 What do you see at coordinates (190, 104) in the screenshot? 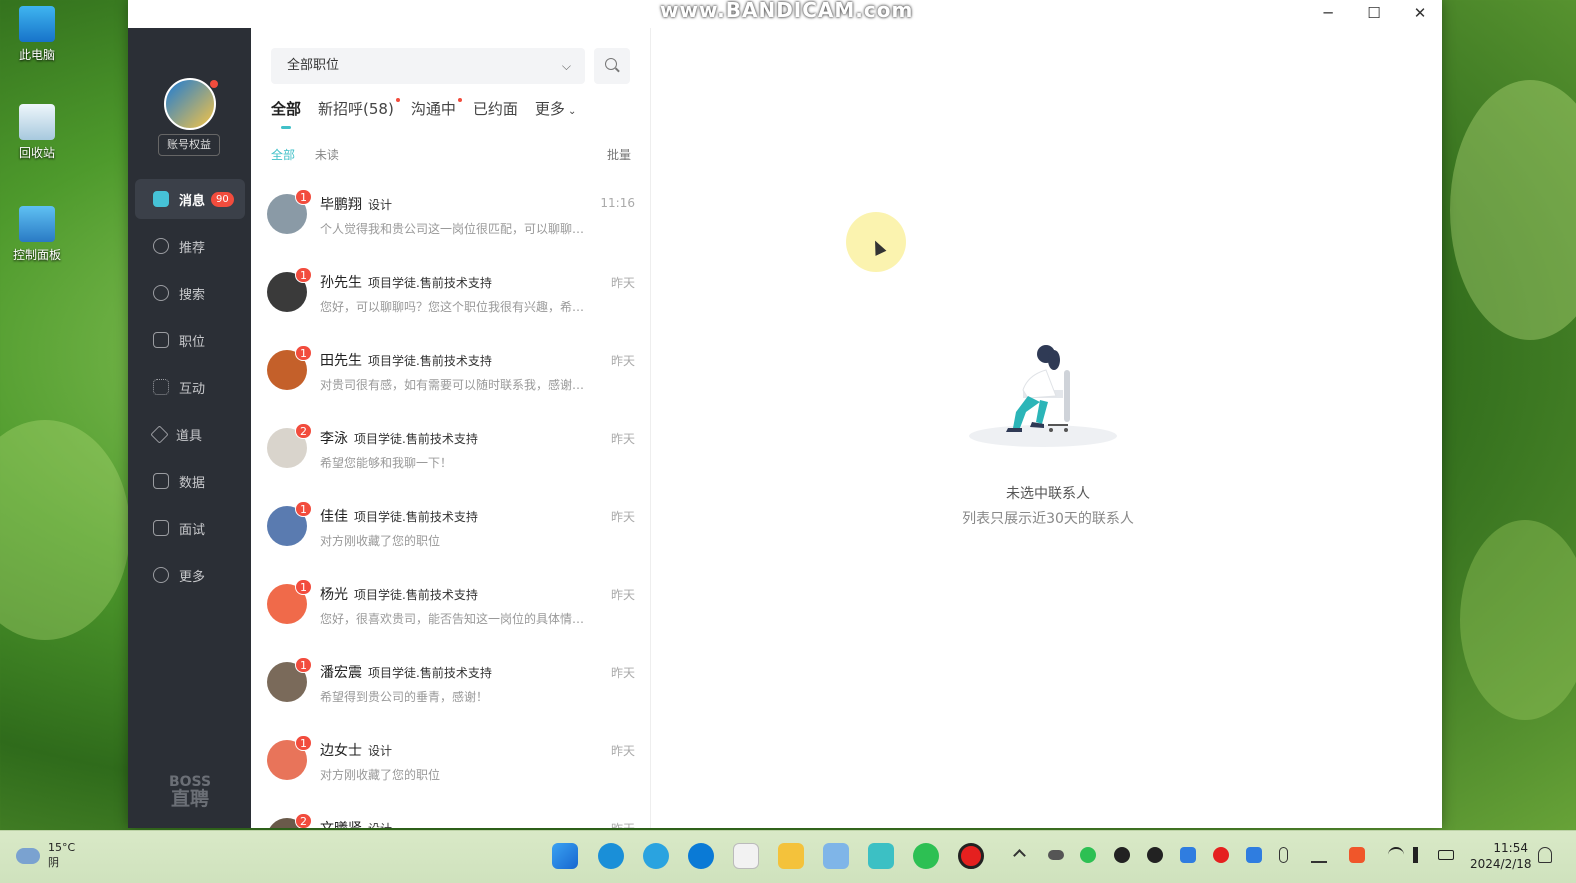
I see `company-avatar` at bounding box center [190, 104].